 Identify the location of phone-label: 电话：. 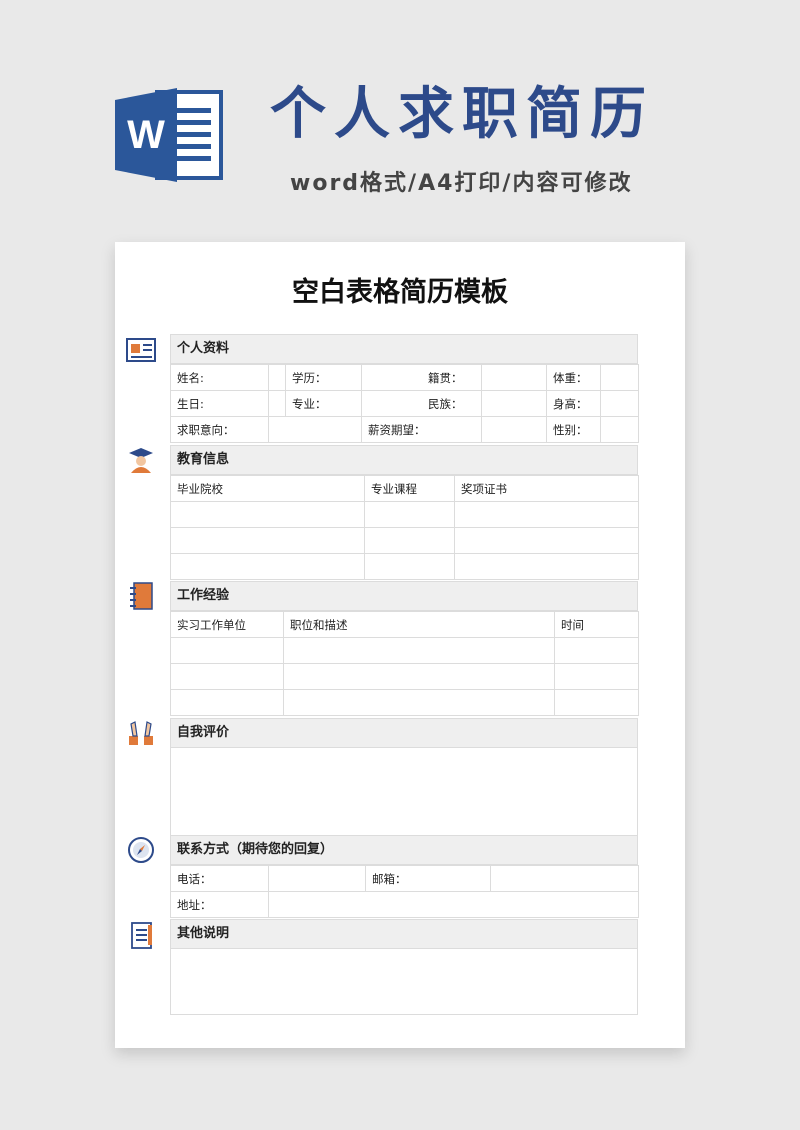
(219, 878).